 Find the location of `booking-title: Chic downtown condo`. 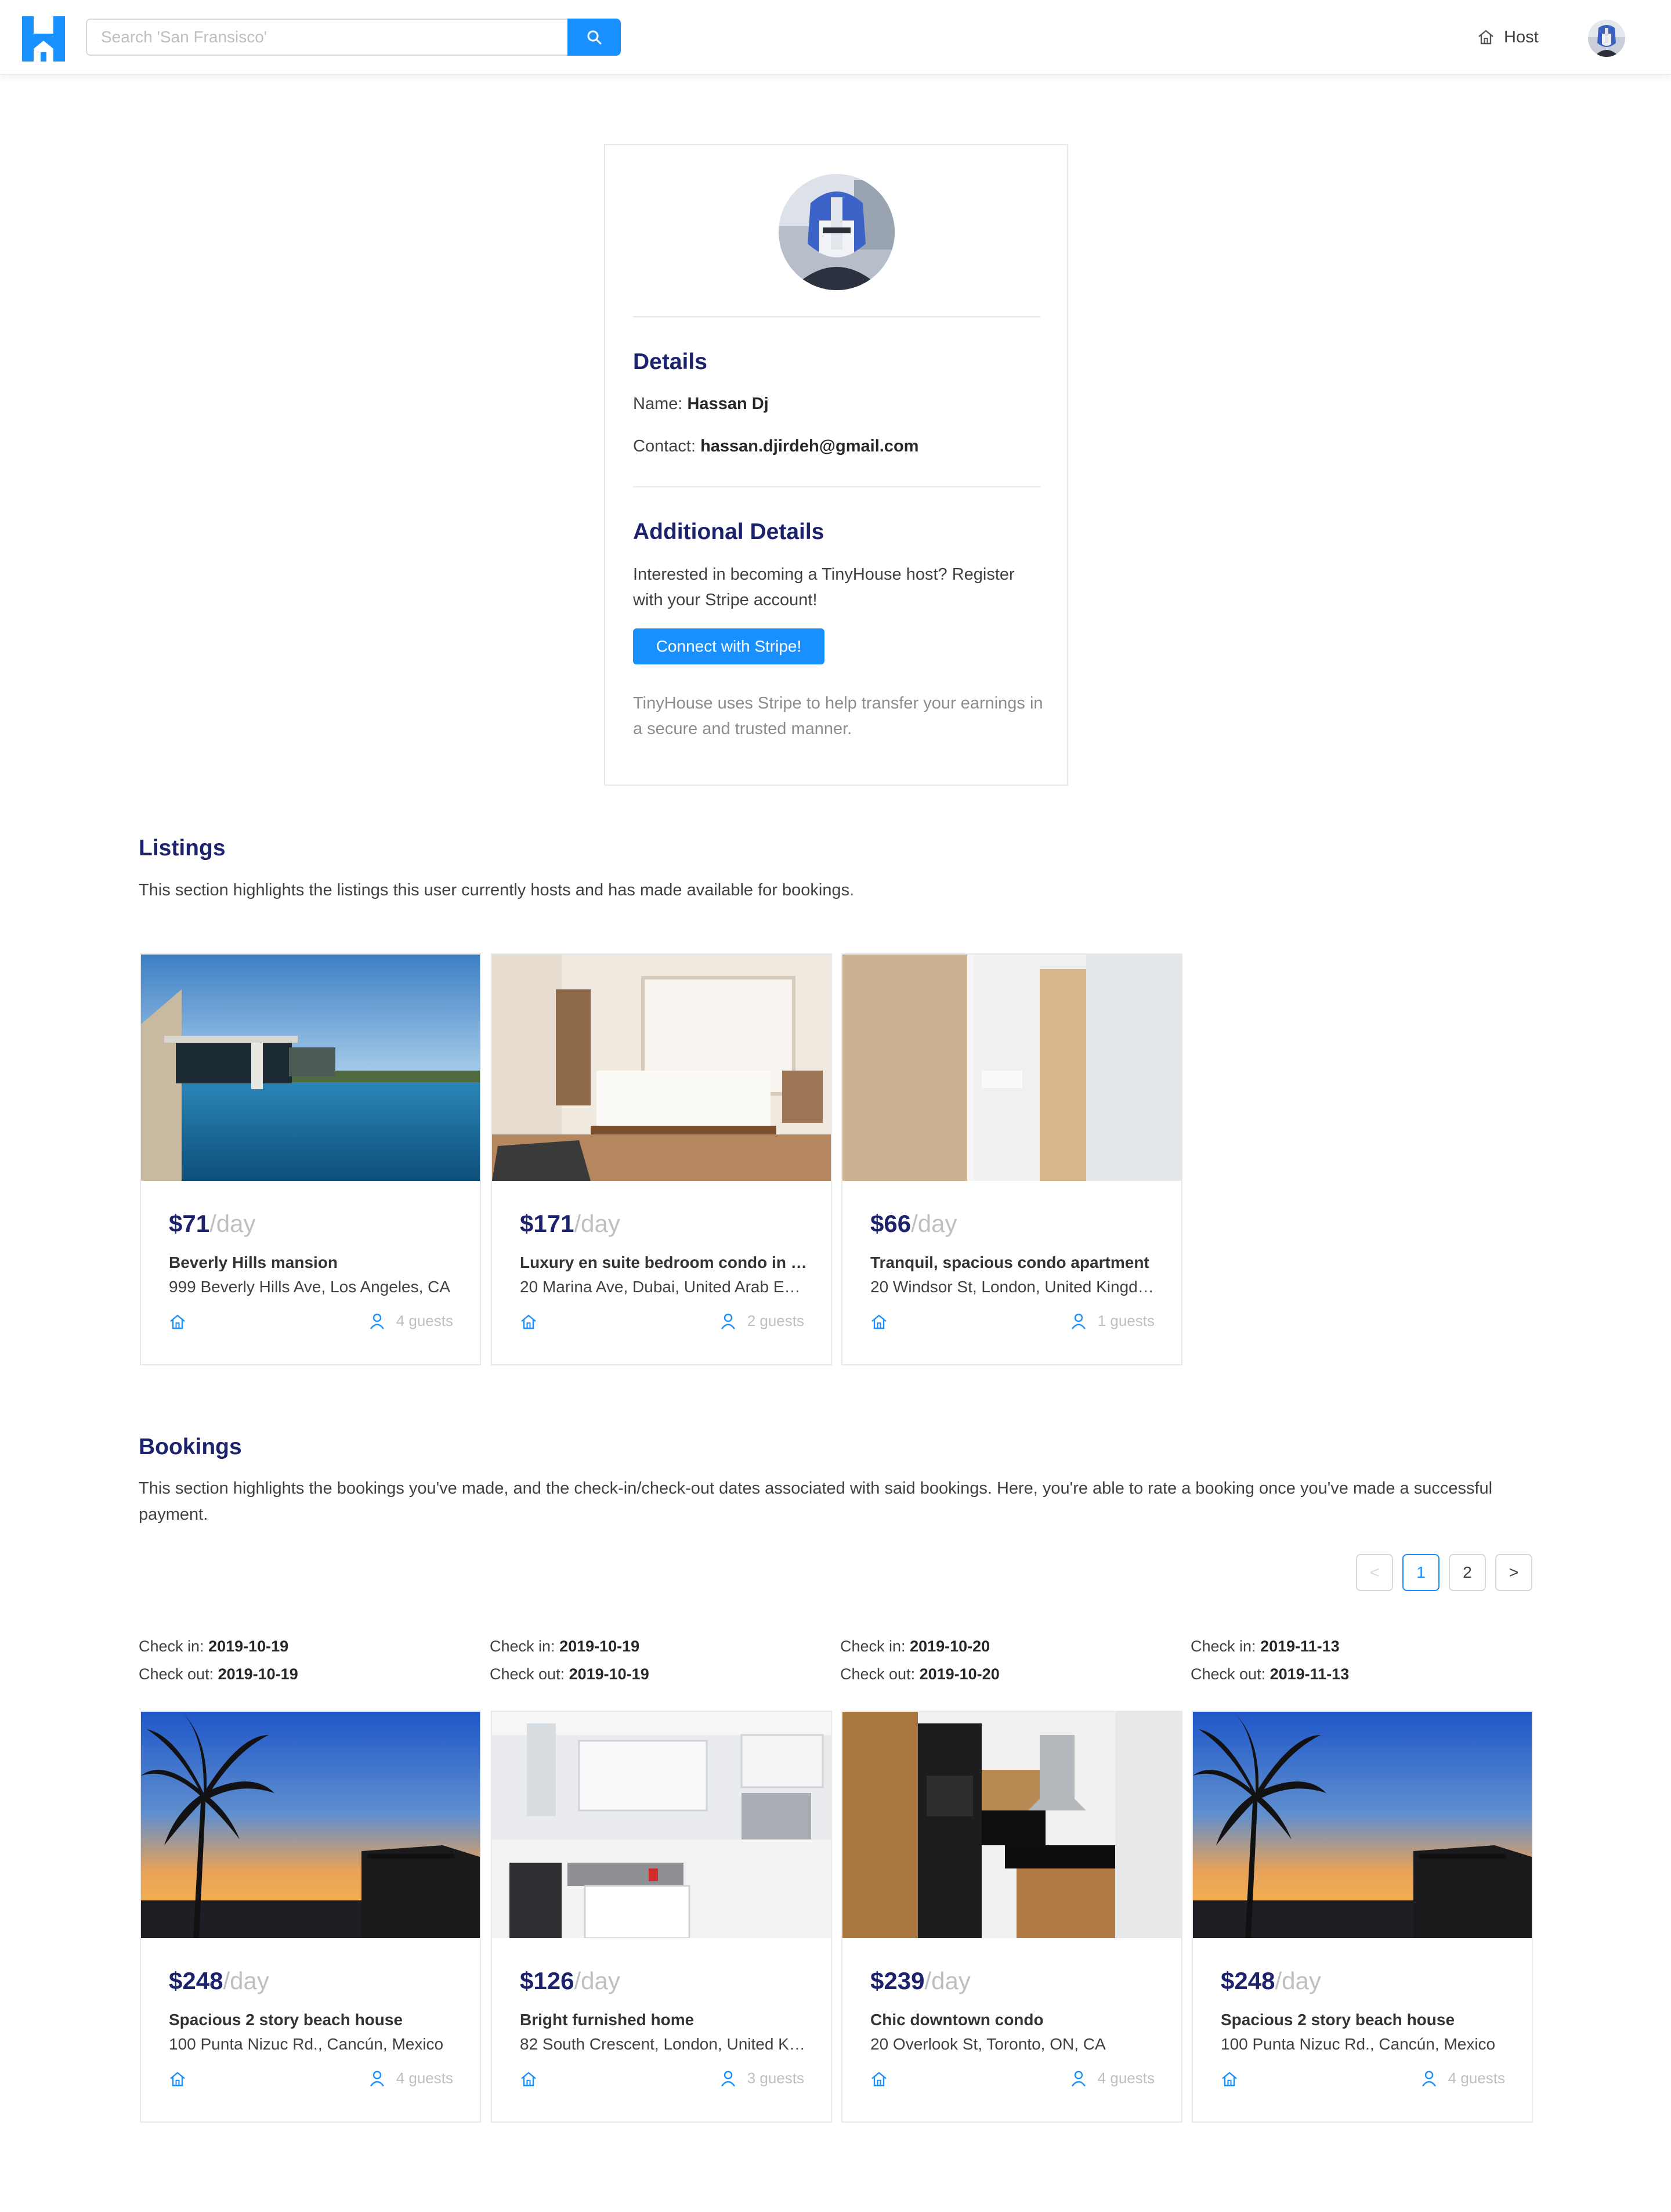

booking-title: Chic downtown condo is located at coordinates (957, 2020).